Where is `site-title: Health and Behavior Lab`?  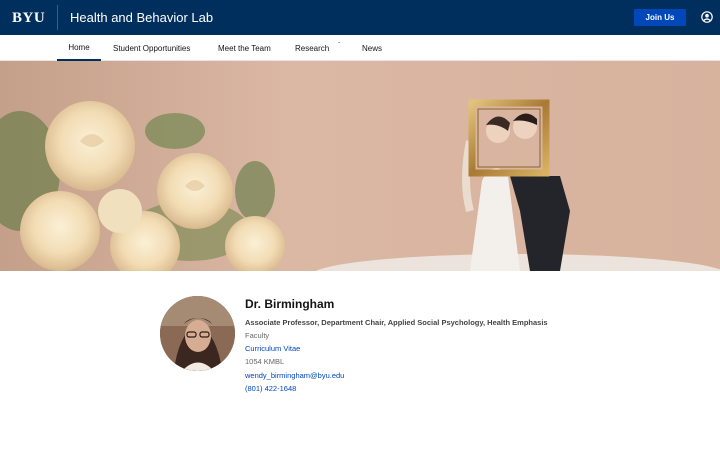
site-title: Health and Behavior Lab is located at coordinates (141, 17).